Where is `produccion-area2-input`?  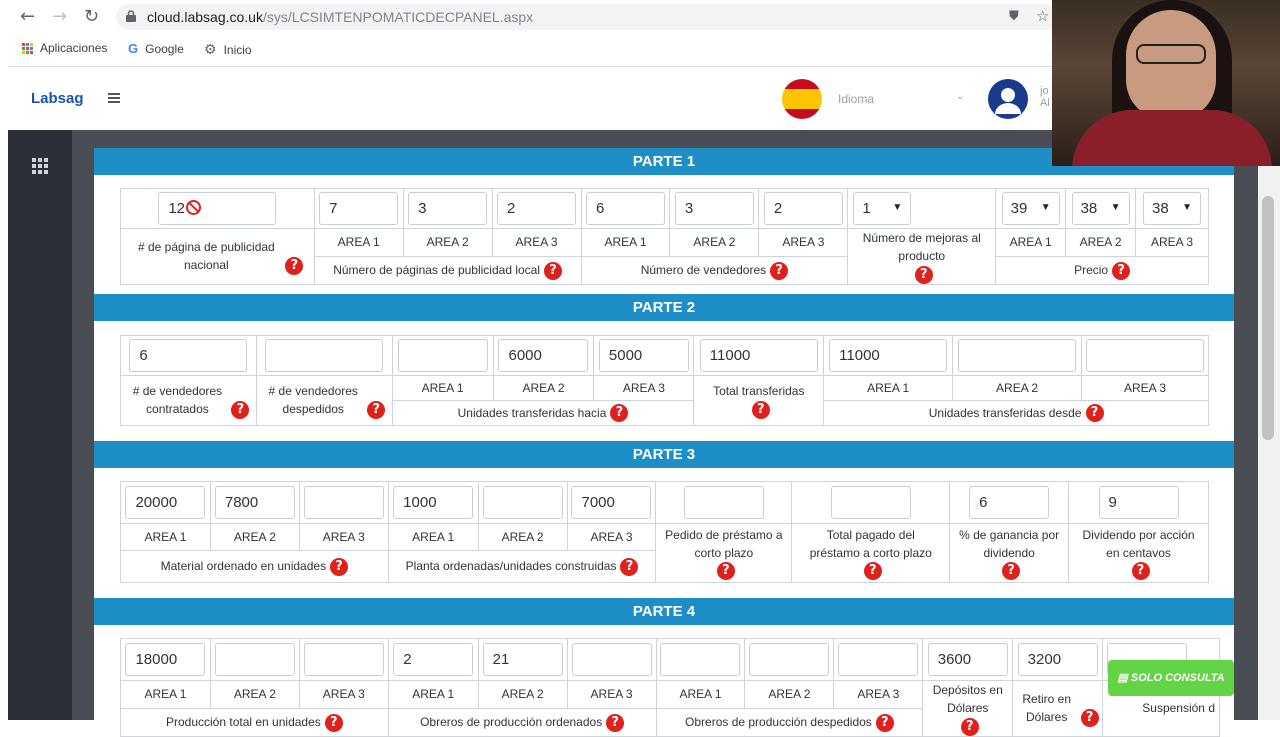 produccion-area2-input is located at coordinates (254, 659).